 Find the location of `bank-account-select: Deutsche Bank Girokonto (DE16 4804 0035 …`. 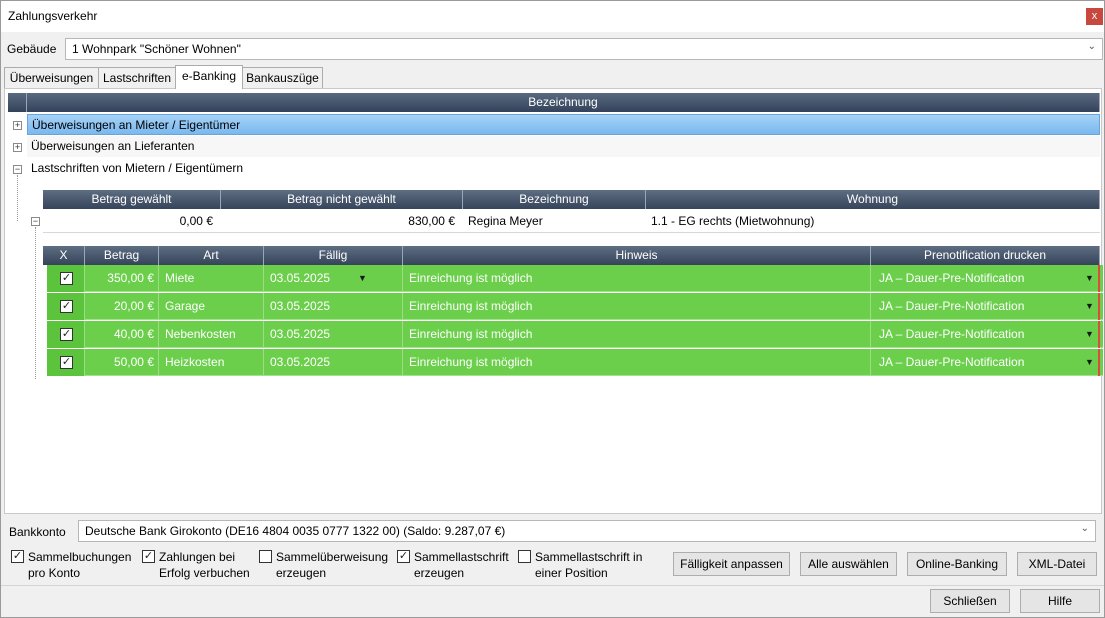

bank-account-select: Deutsche Bank Girokonto (DE16 4804 0035 … is located at coordinates (587, 531).